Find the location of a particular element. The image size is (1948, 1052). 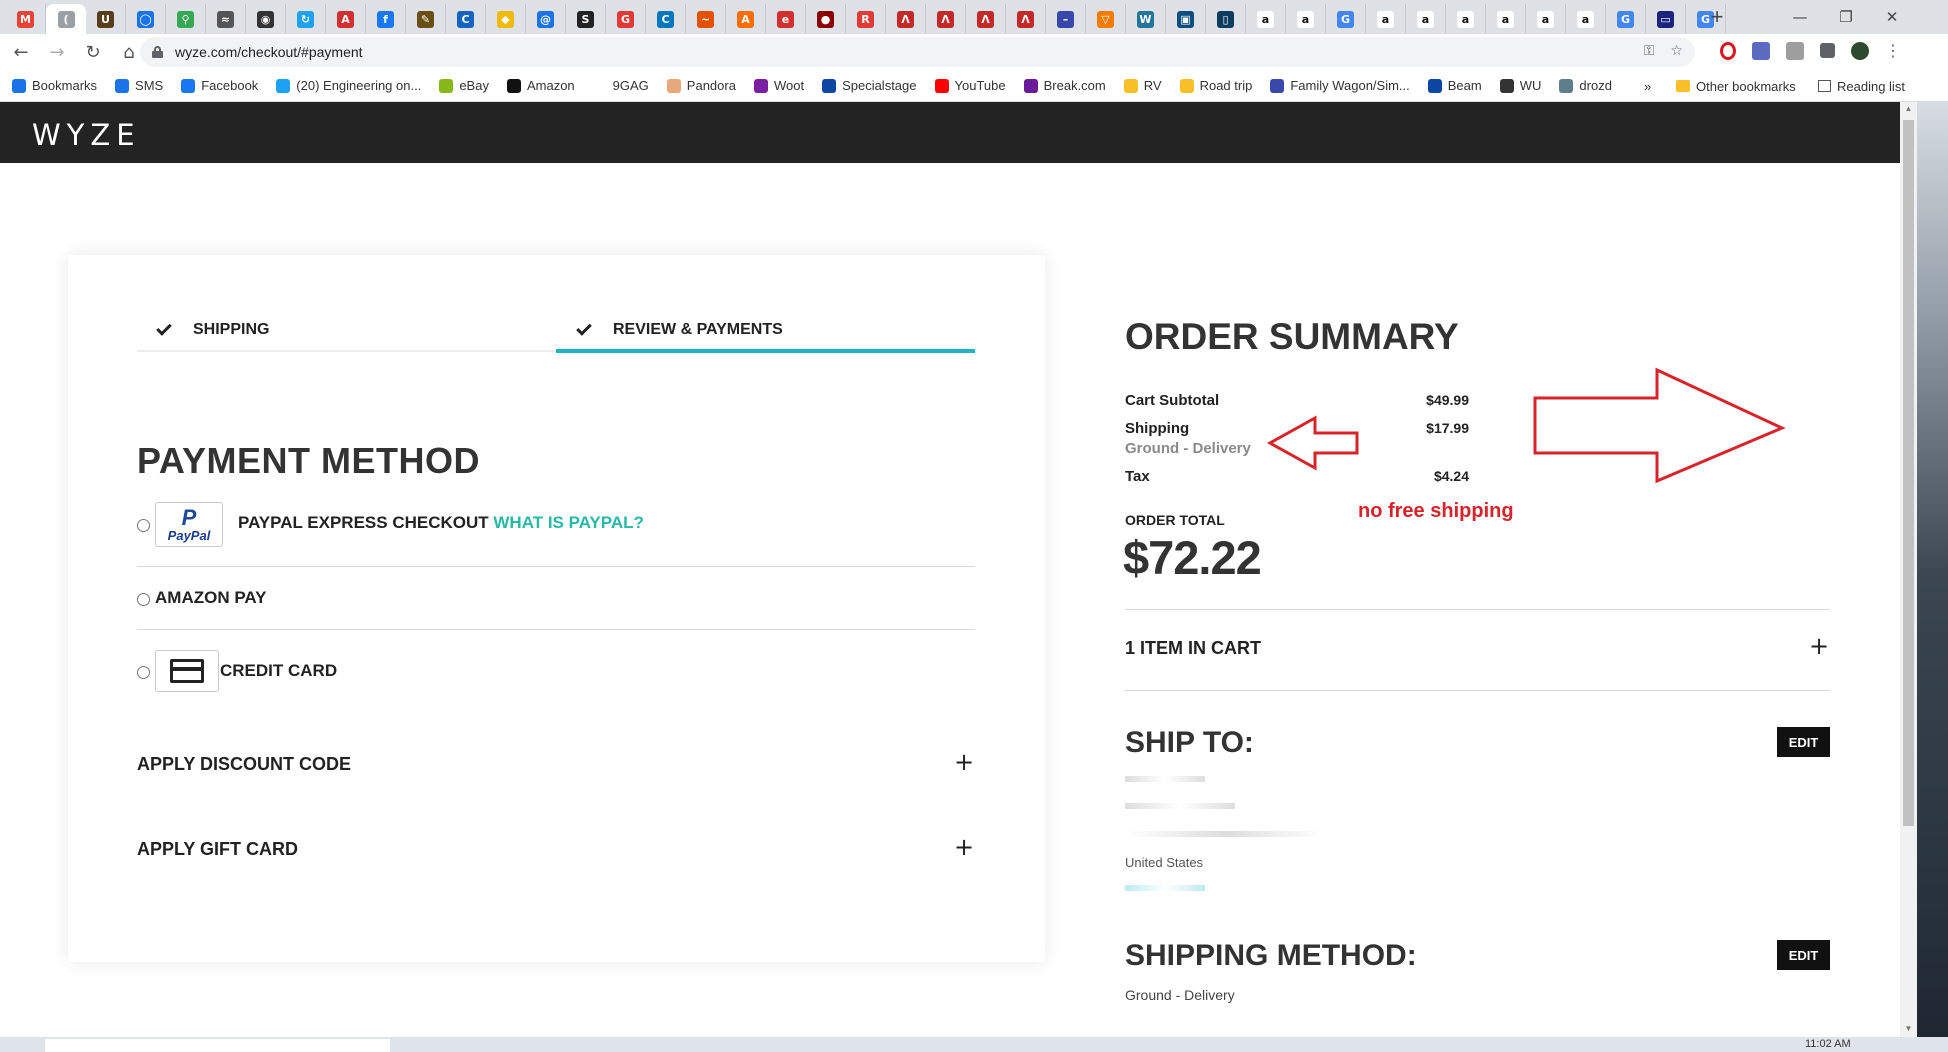

annotation-no-free-shipping: no free shipping is located at coordinates (1436, 511).